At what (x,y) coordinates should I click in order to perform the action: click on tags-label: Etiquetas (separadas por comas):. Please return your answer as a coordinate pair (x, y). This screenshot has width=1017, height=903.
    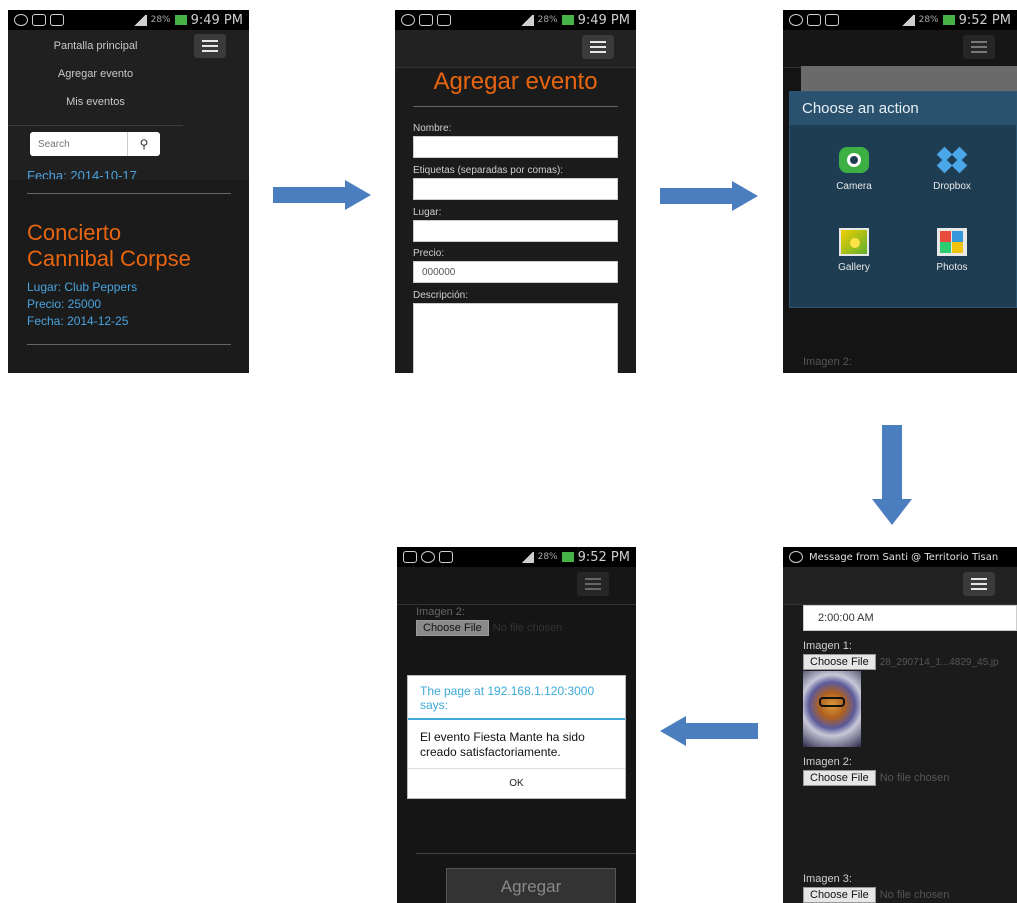
    Looking at the image, I should click on (488, 170).